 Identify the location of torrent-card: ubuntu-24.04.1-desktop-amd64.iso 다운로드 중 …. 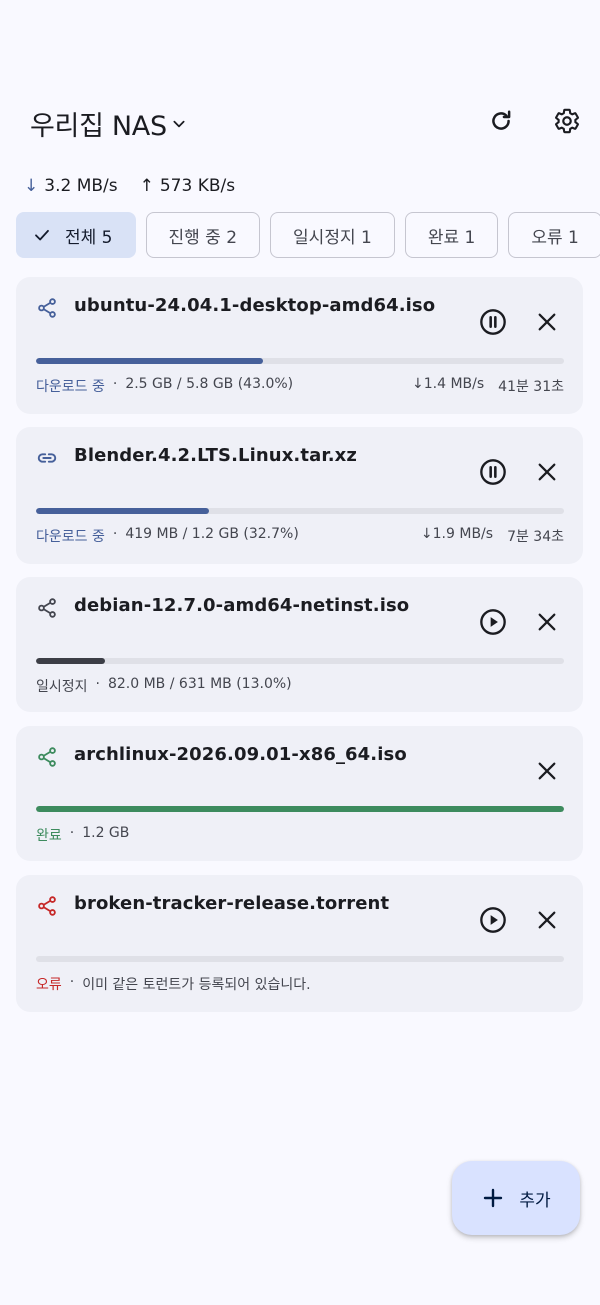
(299, 345).